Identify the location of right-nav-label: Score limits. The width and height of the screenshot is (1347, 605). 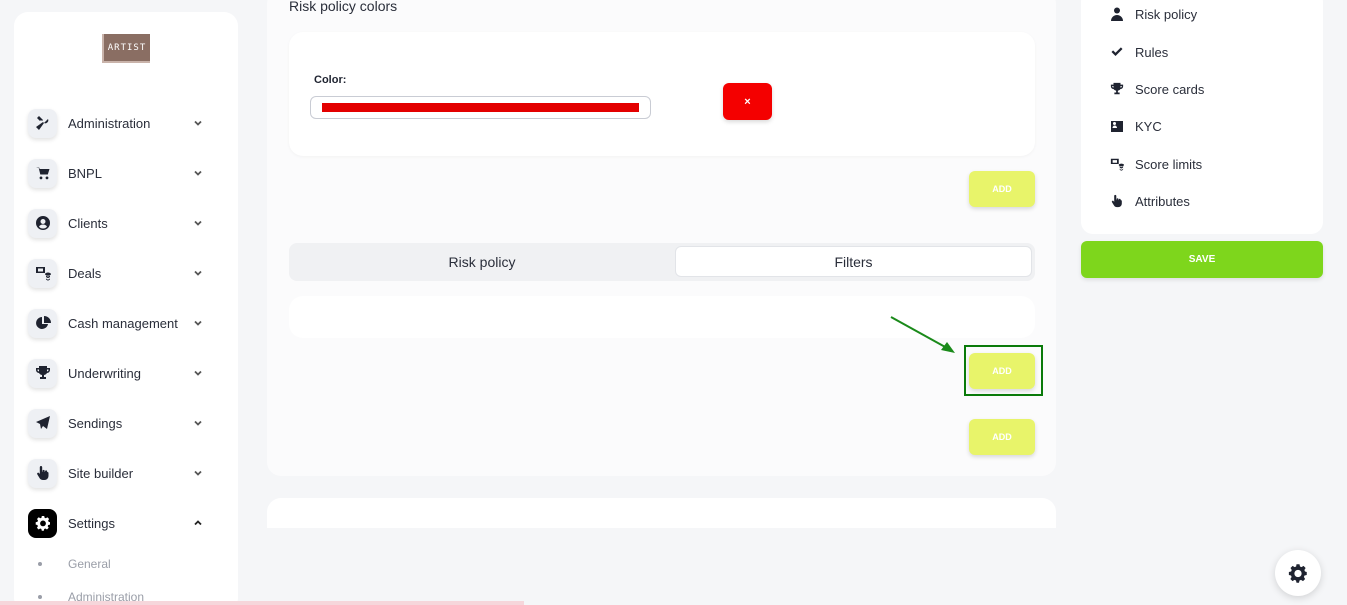
(1169, 164).